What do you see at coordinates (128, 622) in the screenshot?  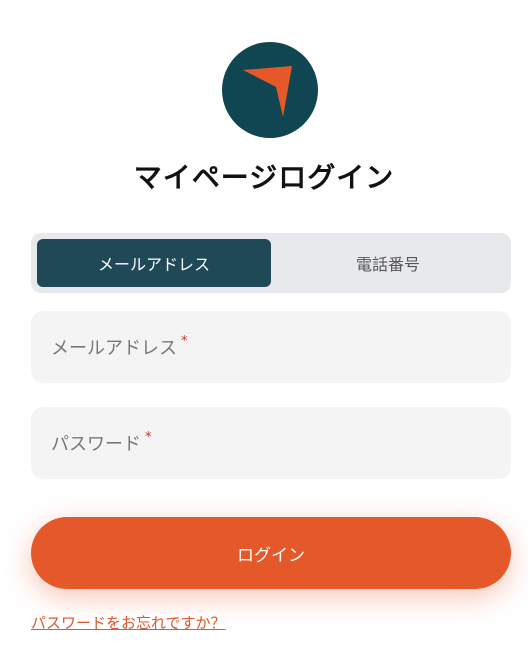 I see `forgot-password-link: パスワードをお忘れですか？` at bounding box center [128, 622].